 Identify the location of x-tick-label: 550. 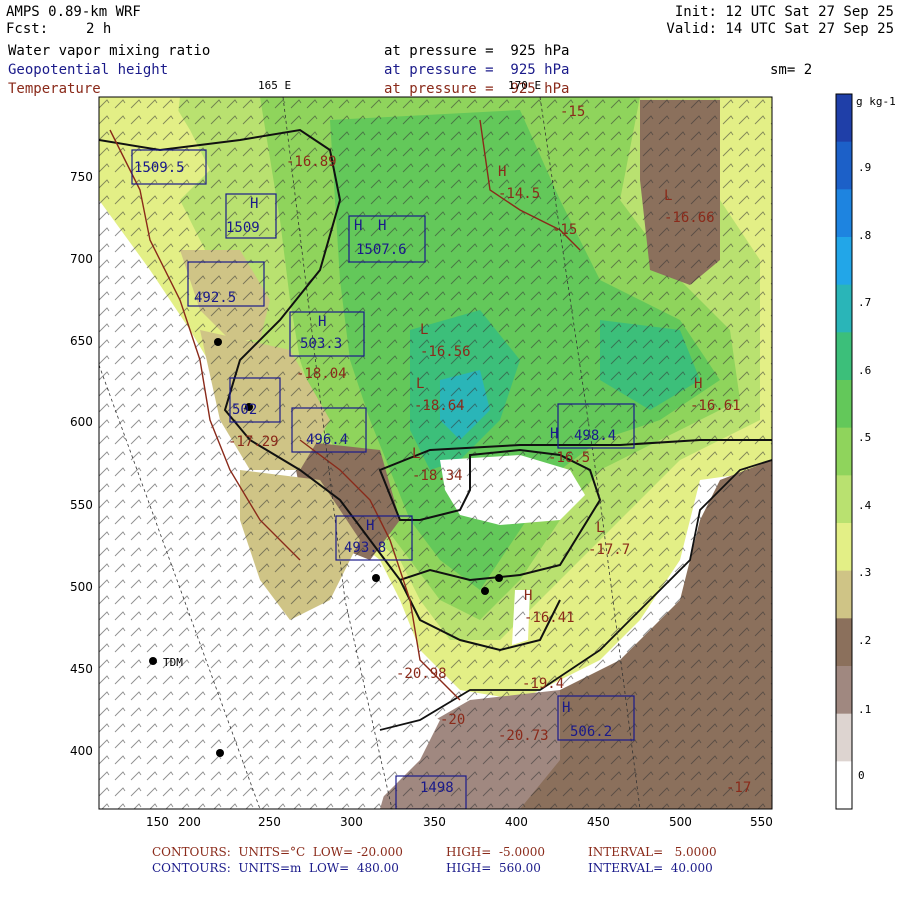
(761, 822).